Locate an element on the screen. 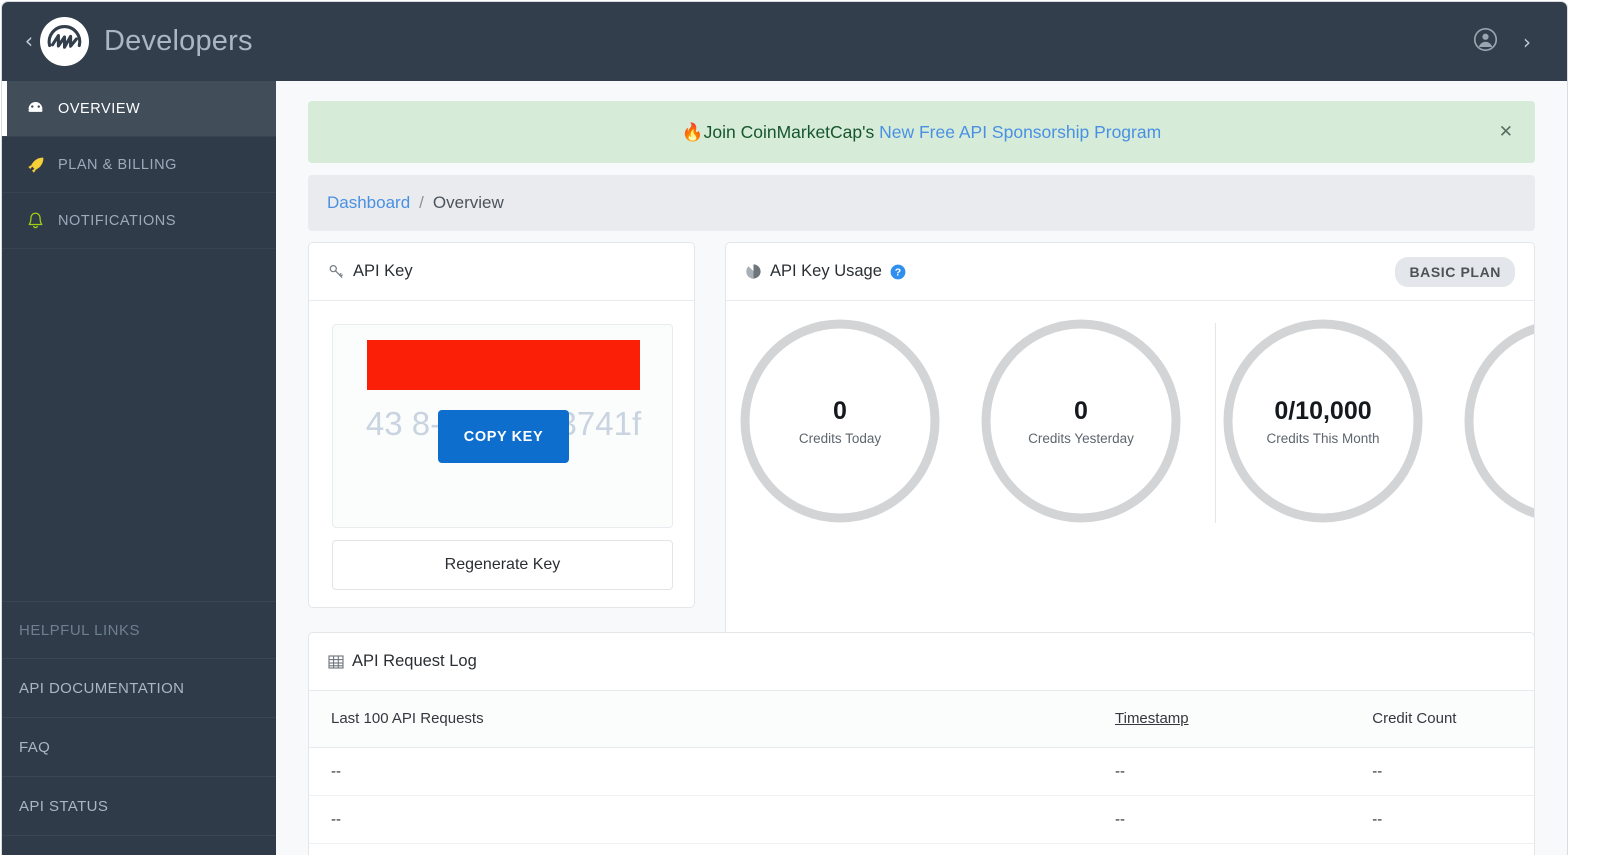 The height and width of the screenshot is (855, 1600). question-circle-icon: ? is located at coordinates (898, 272).